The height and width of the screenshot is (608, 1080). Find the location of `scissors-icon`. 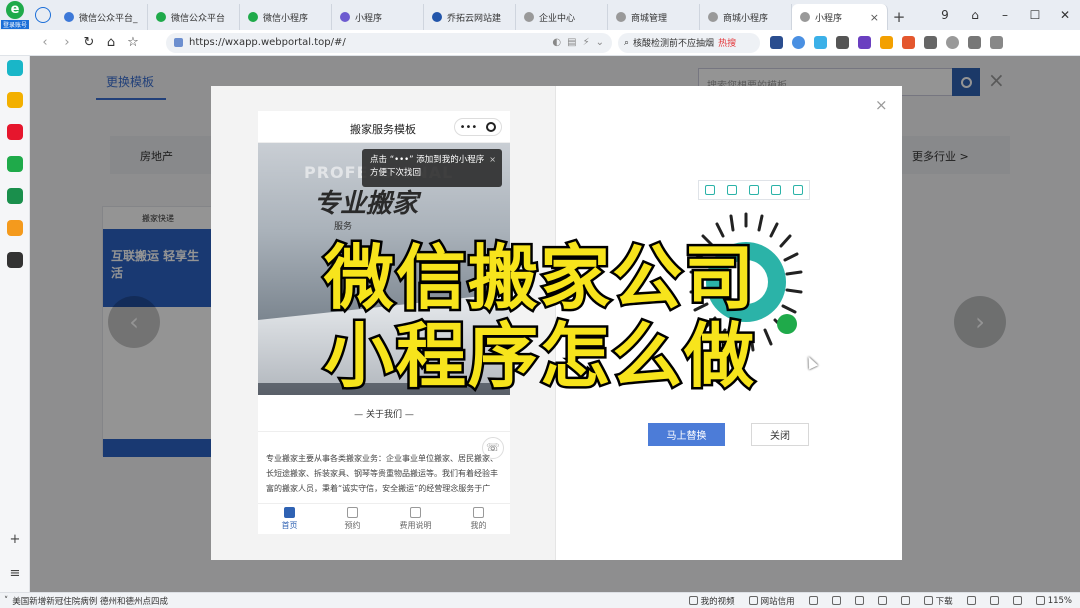

scissors-icon is located at coordinates (842, 42).